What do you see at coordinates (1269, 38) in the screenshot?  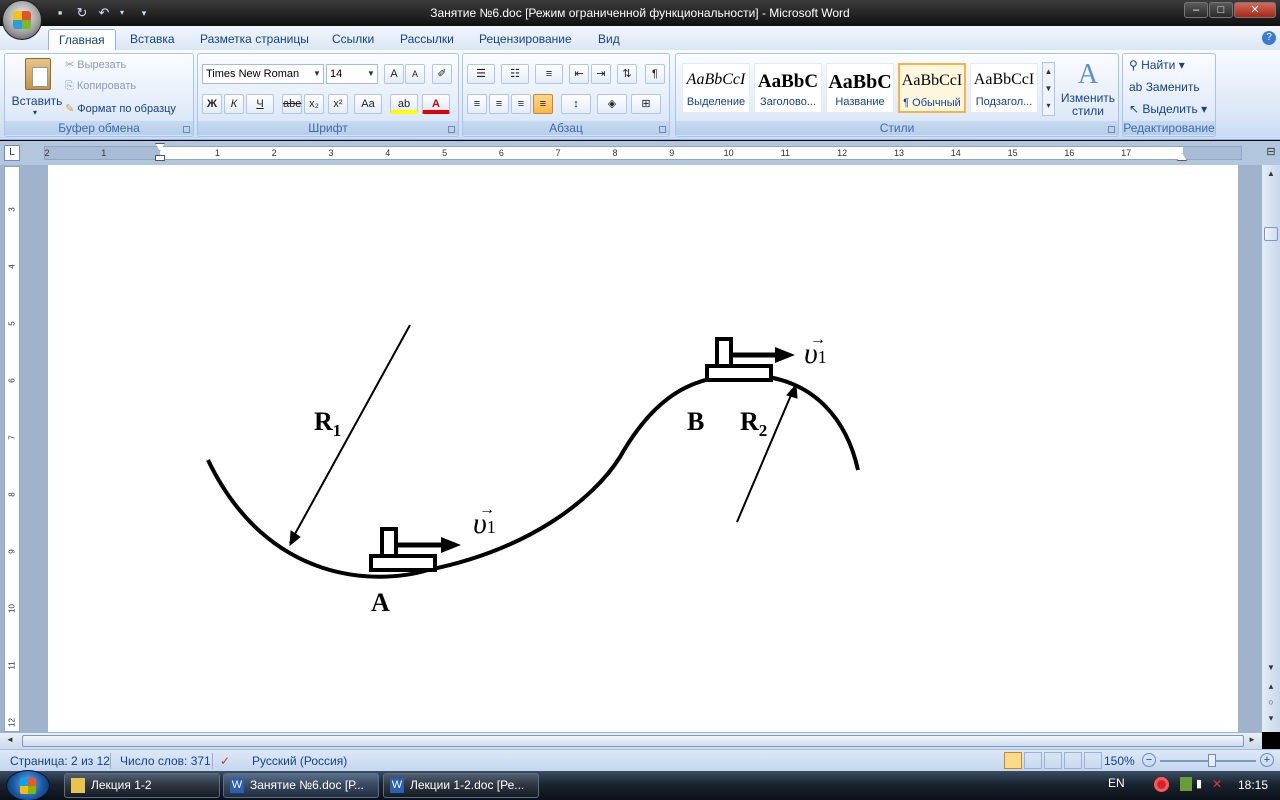 I see `help-icon: ?` at bounding box center [1269, 38].